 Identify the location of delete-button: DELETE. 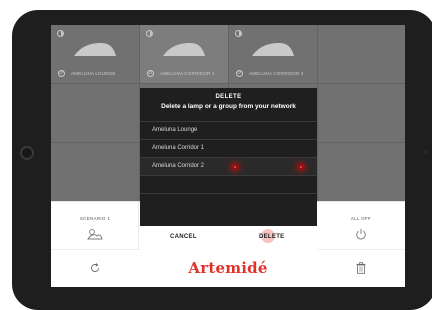
(271, 237).